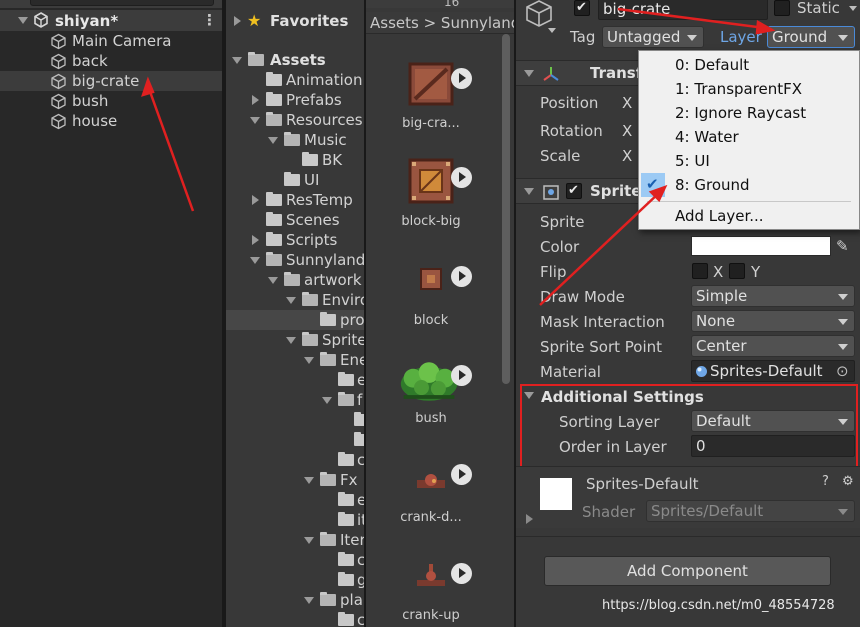 This screenshot has width=860, height=627. I want to click on sprite-sort-point-dropdown: Center, so click(773, 346).